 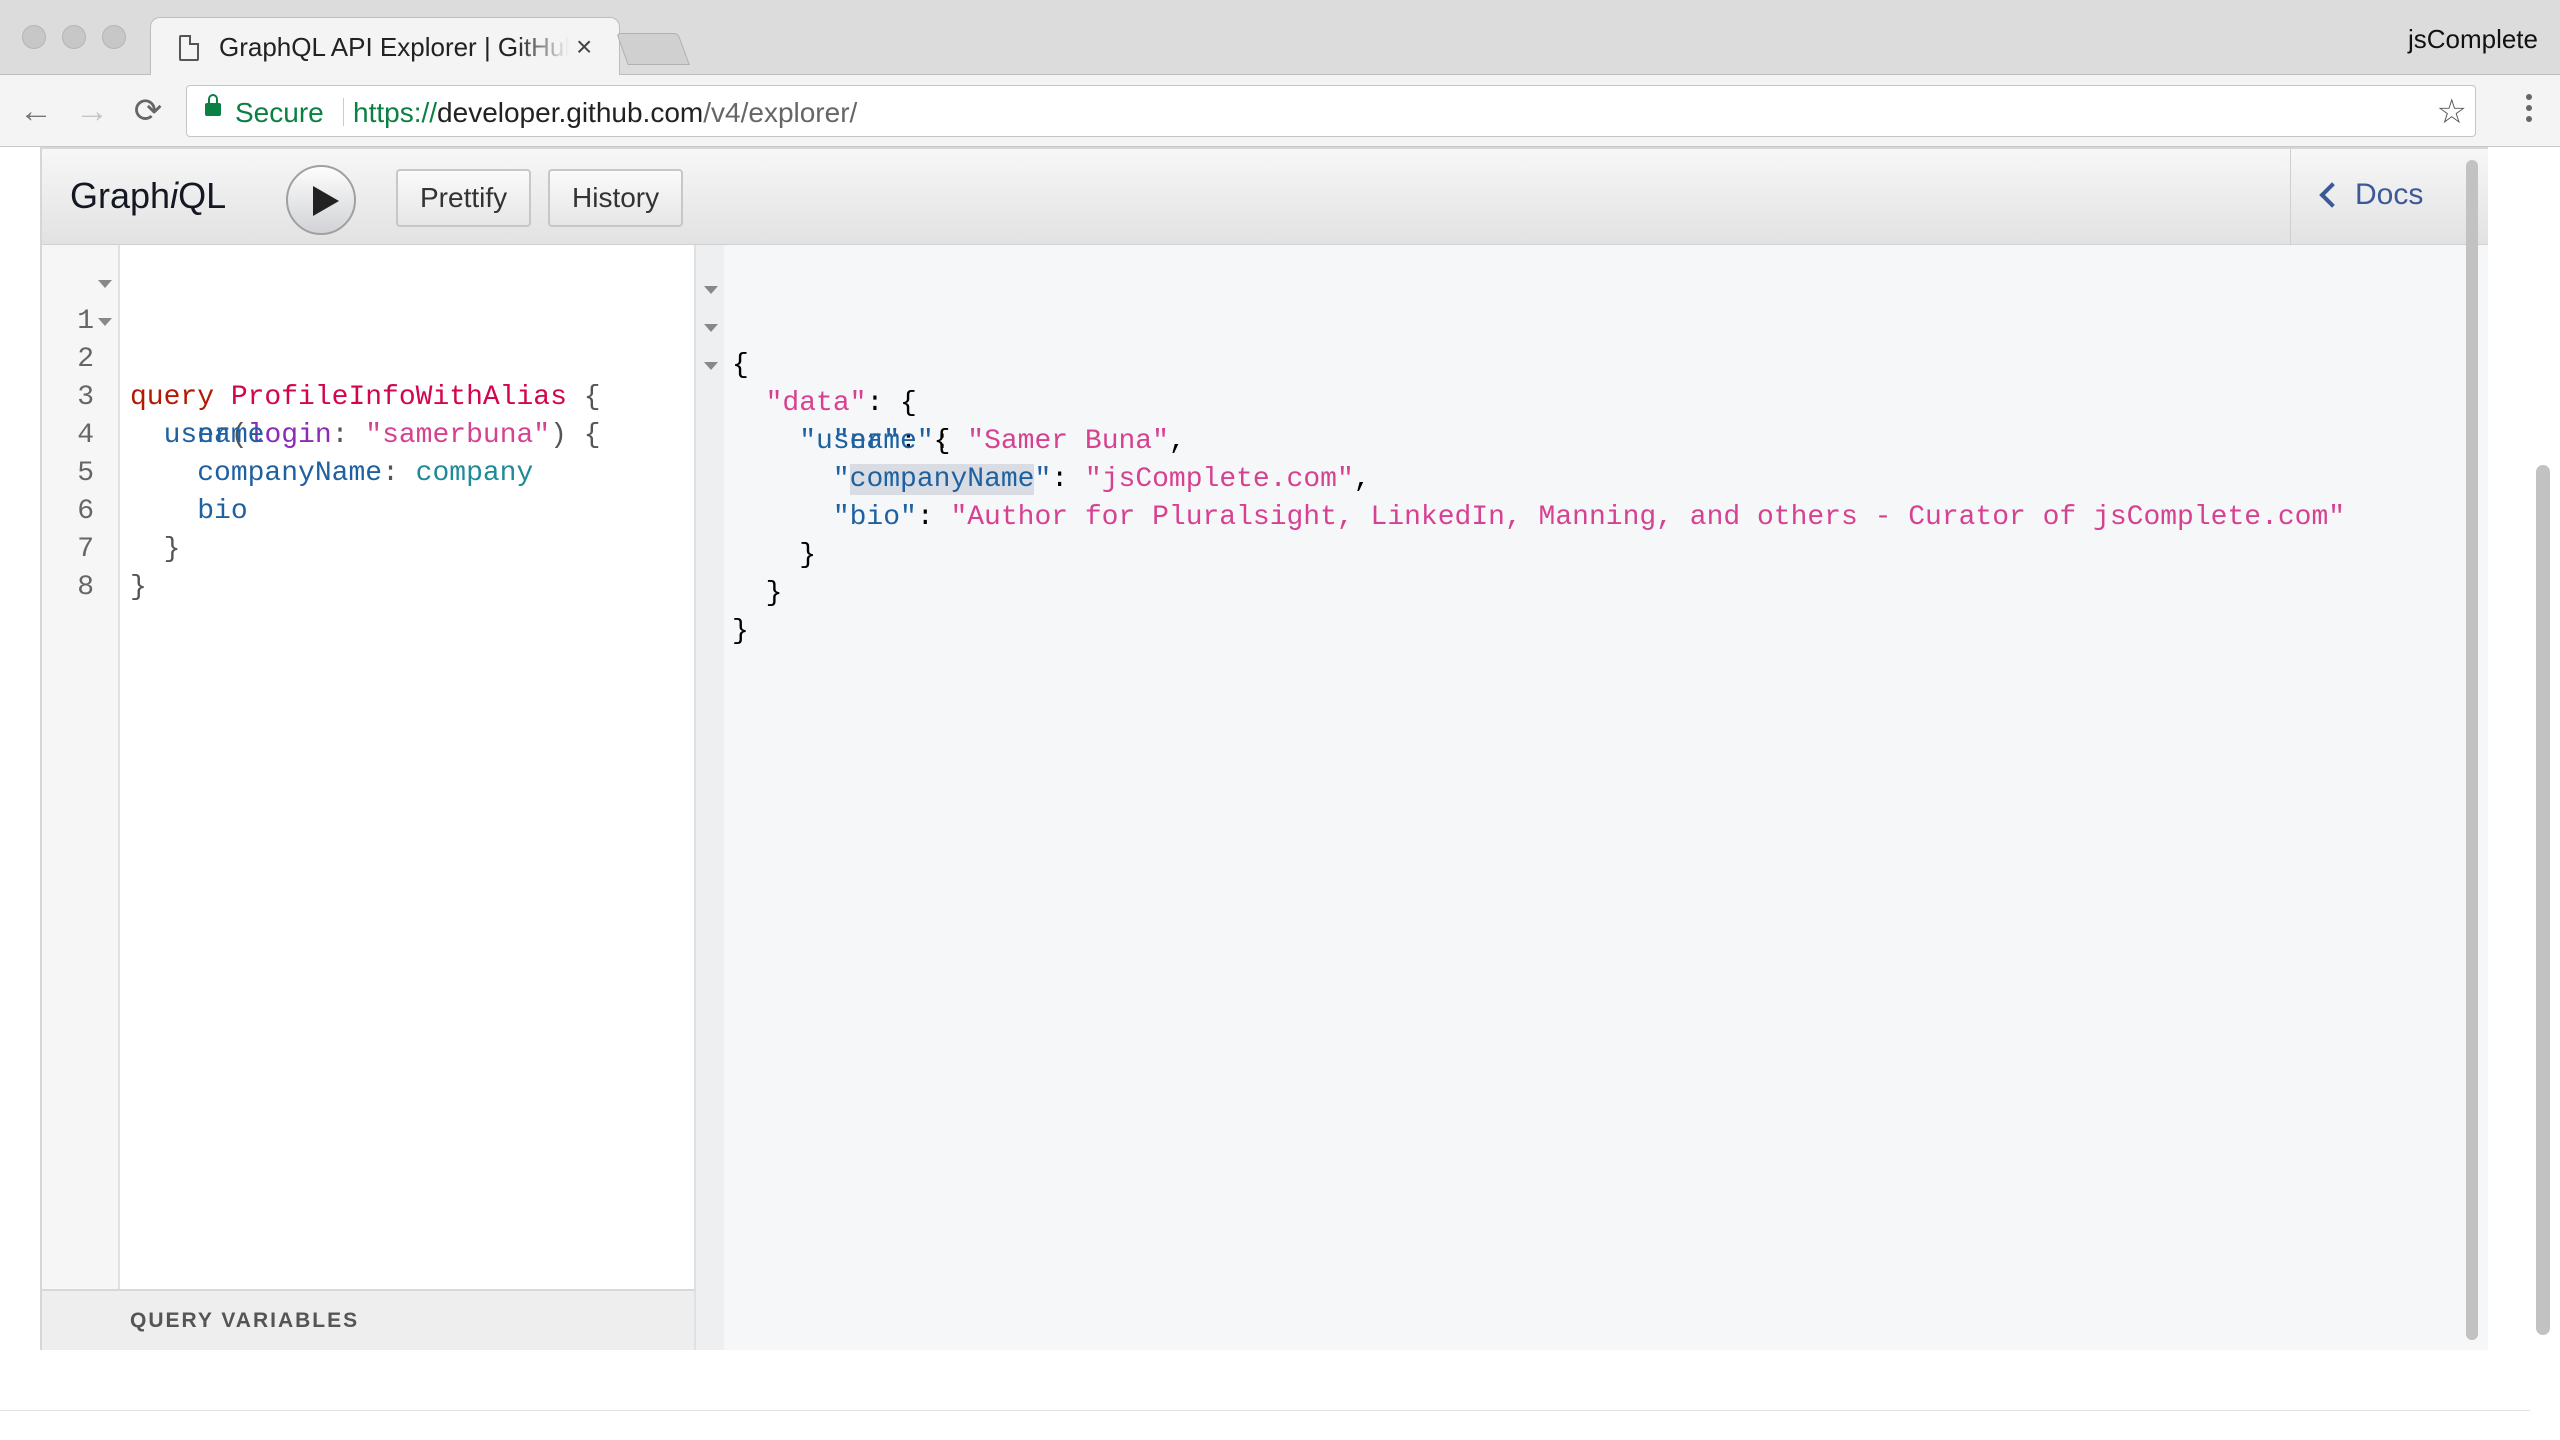 I want to click on graphiql-logo-suffix: QL, so click(x=202, y=195).